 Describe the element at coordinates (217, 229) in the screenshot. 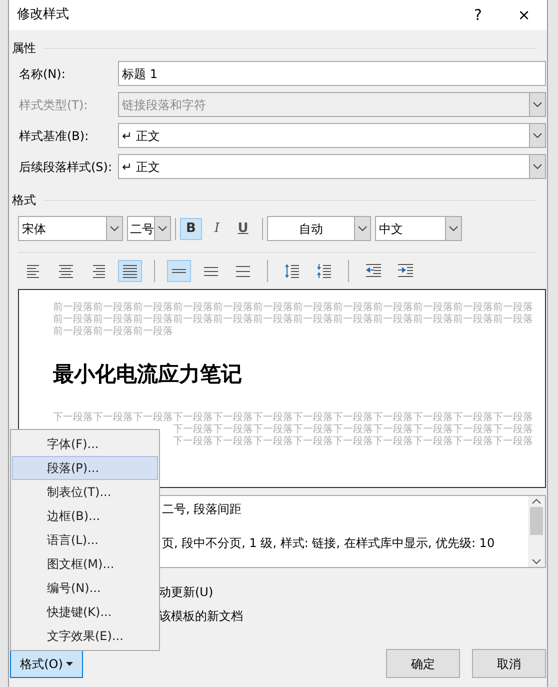

I see `italic-button: I` at that location.